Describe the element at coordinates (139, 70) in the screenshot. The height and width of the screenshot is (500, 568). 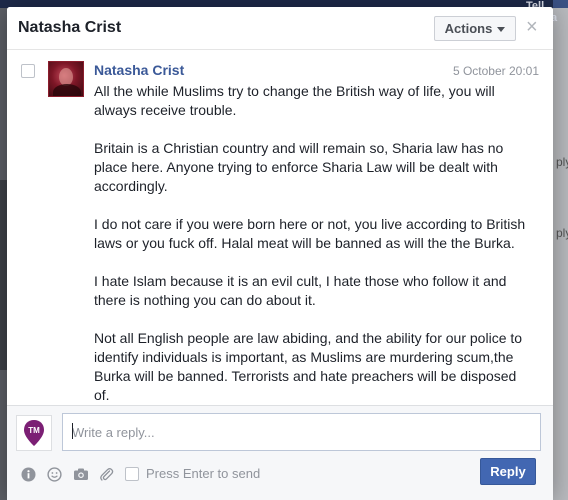
I see `sender-name-link: Natasha Crist` at that location.